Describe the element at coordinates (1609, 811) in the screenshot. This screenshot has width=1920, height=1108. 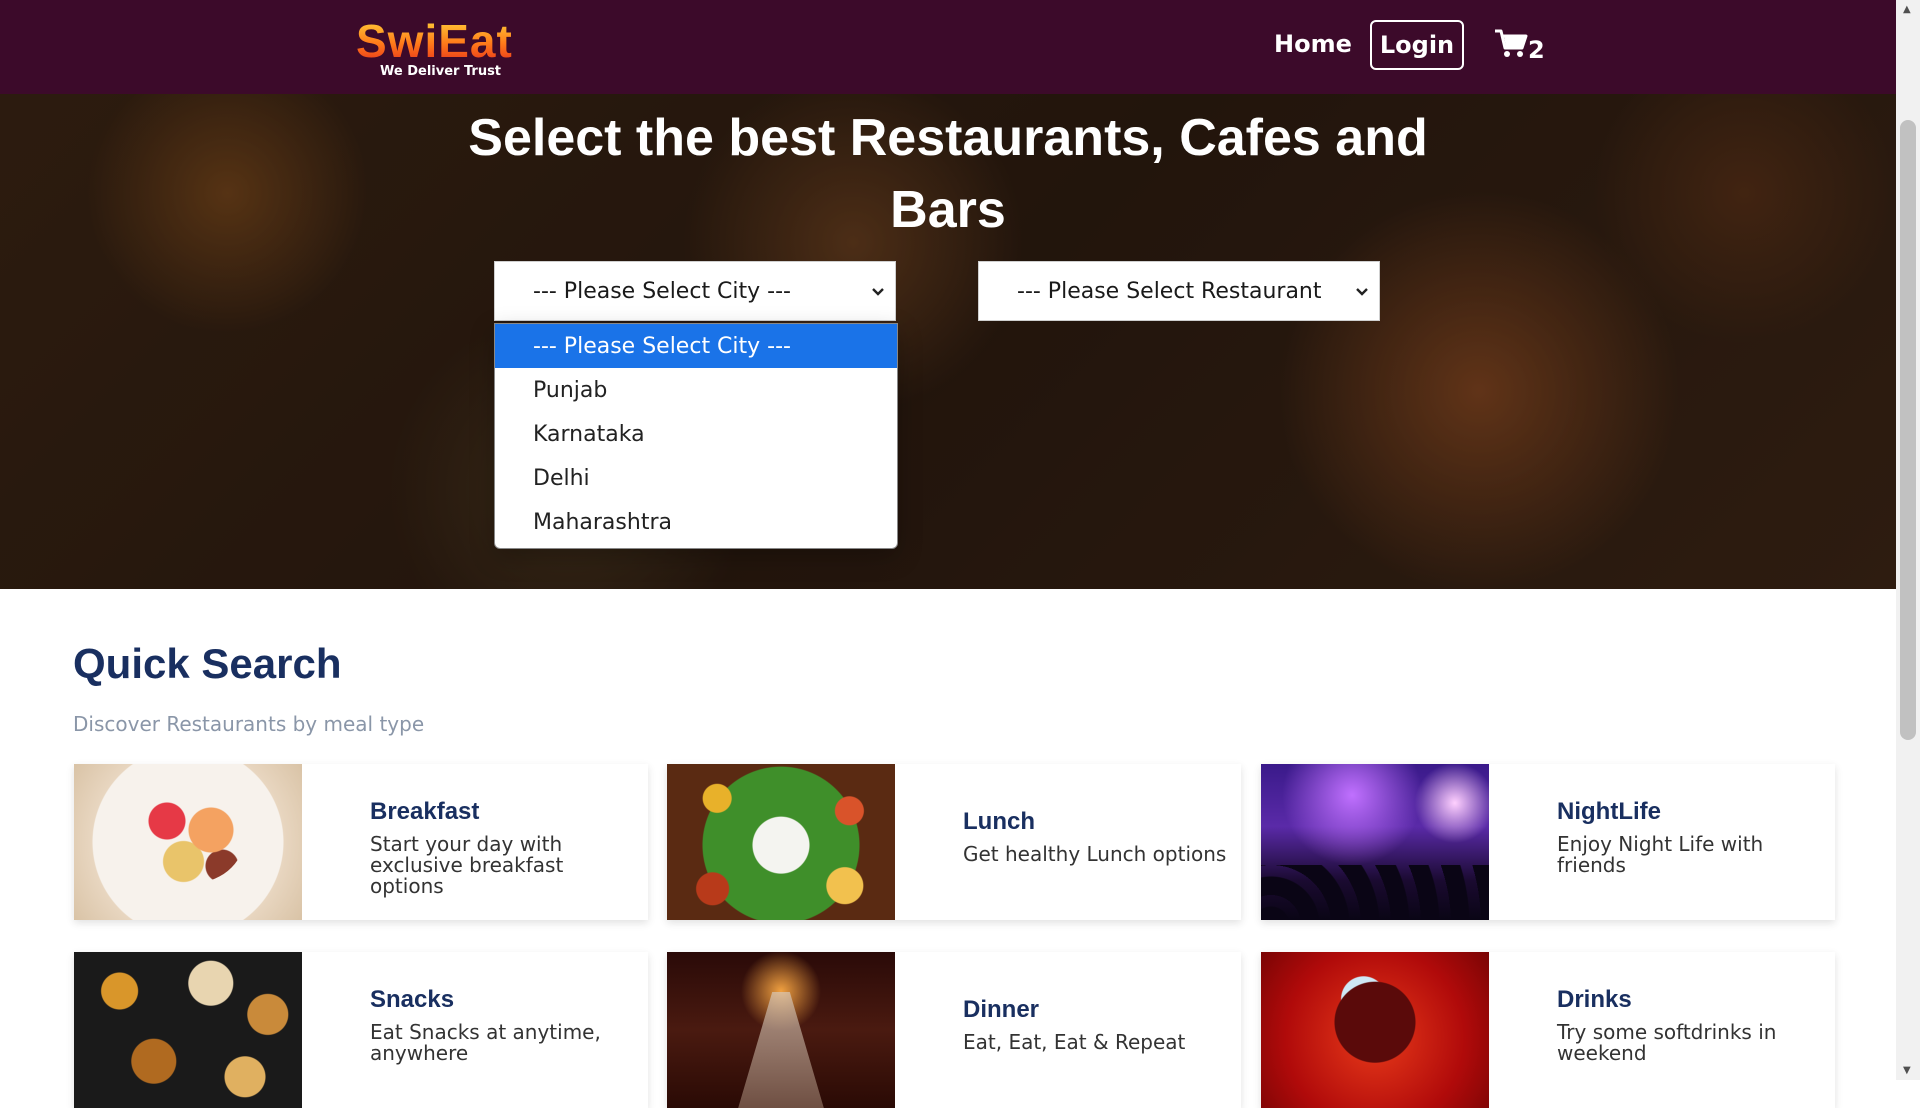
I see `card-title: NightLife` at that location.